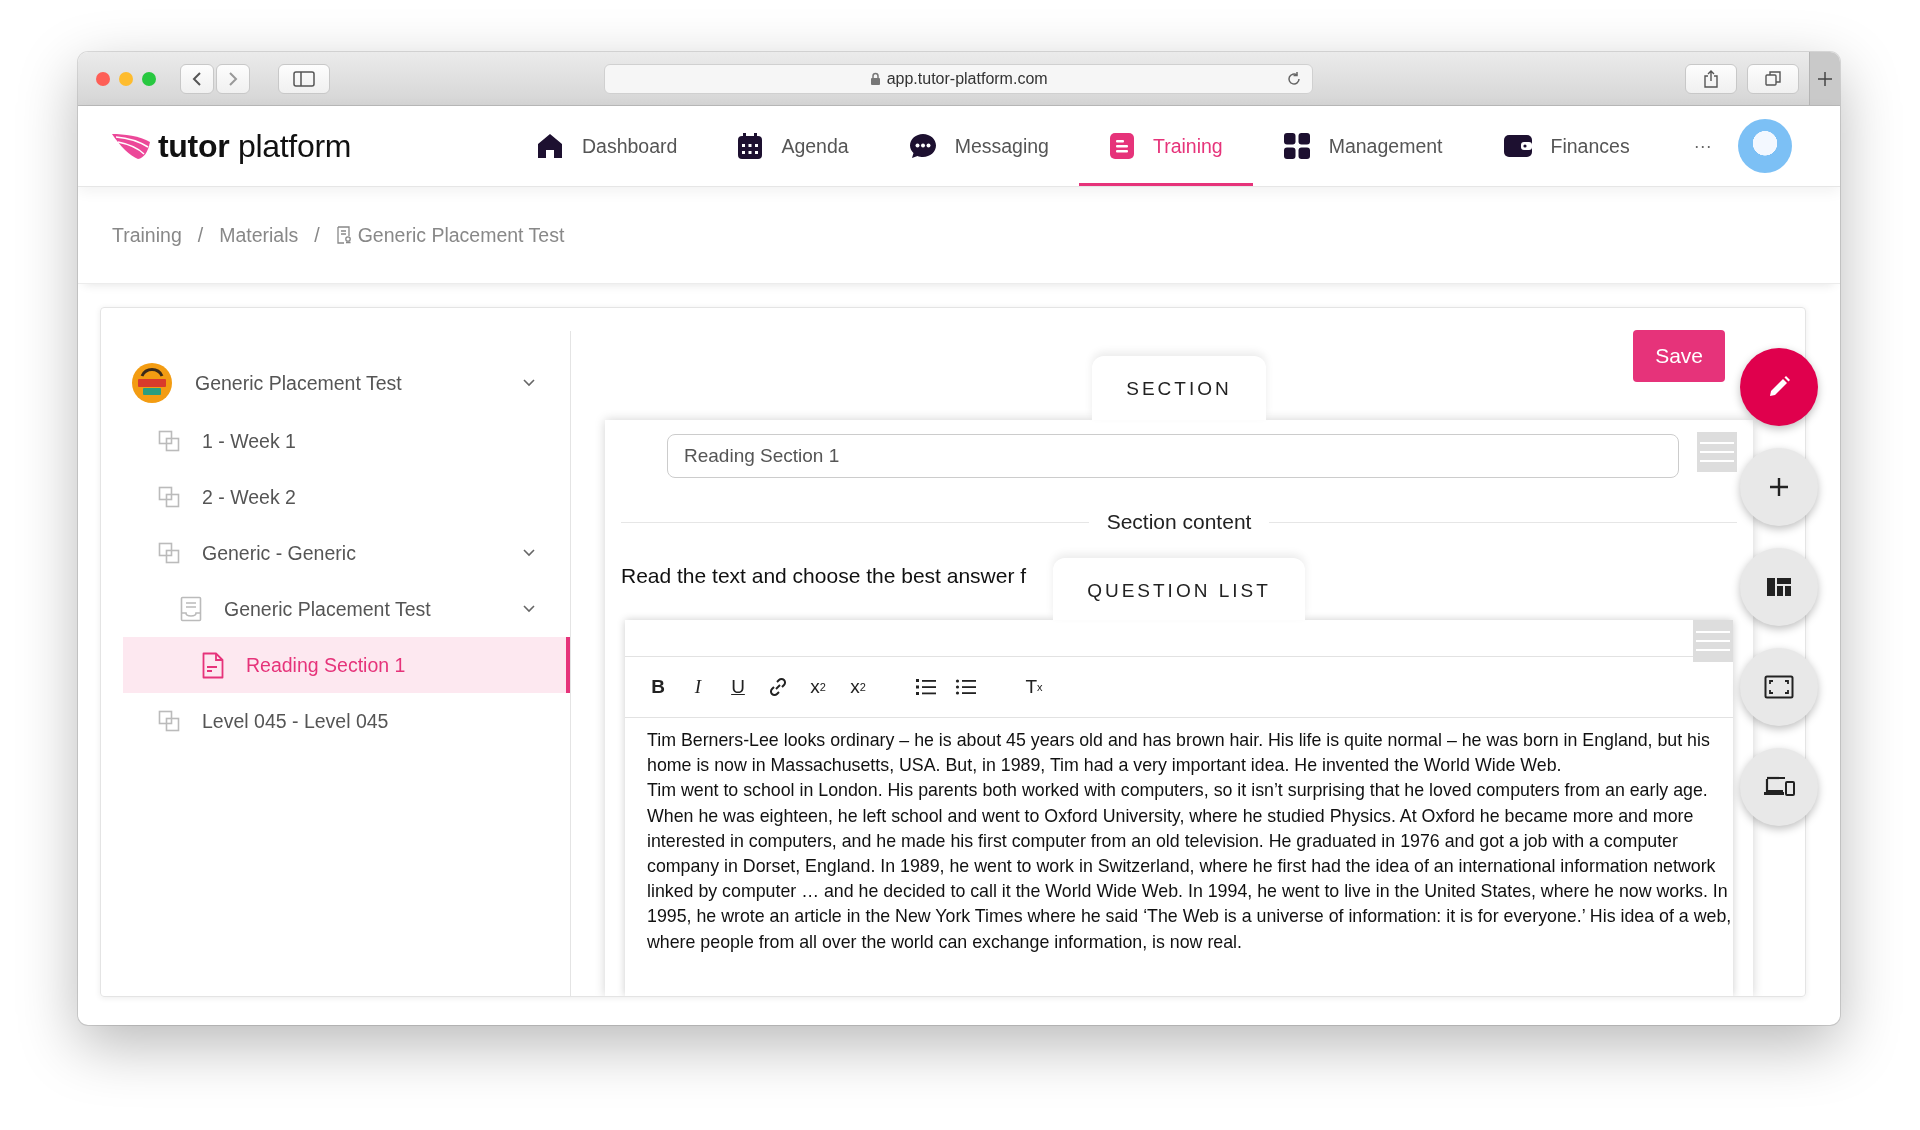 The height and width of the screenshot is (1130, 1920). What do you see at coordinates (698, 687) in the screenshot?
I see `format-button: I` at bounding box center [698, 687].